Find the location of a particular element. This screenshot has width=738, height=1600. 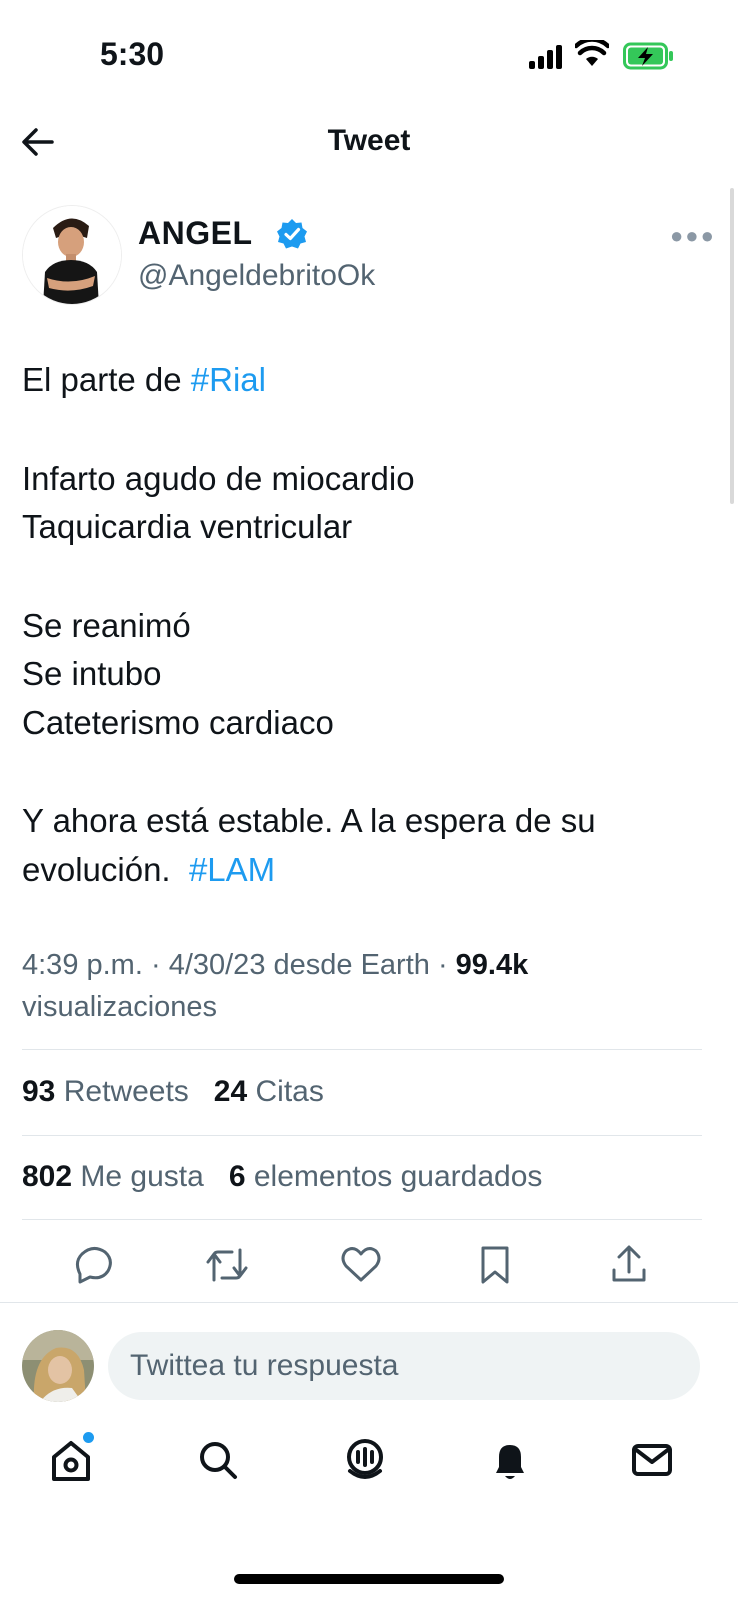

views-label: visualizaciones is located at coordinates (120, 1007).